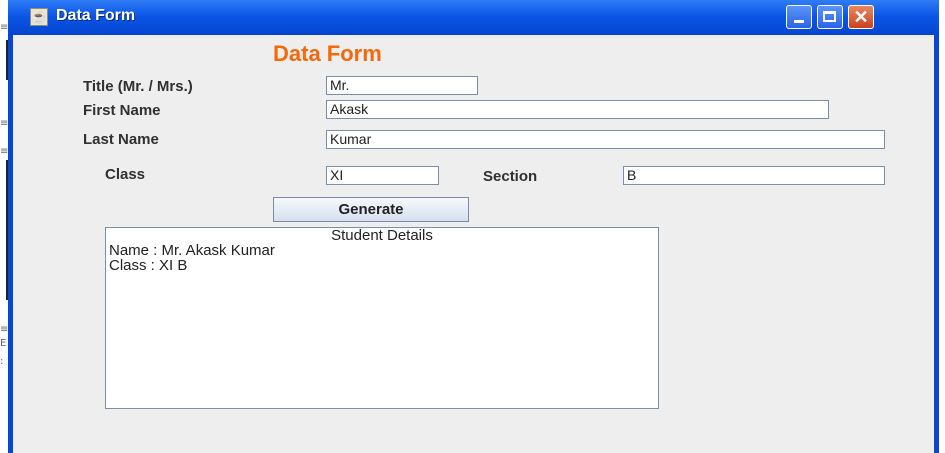  I want to click on class-field: XI, so click(382, 175).